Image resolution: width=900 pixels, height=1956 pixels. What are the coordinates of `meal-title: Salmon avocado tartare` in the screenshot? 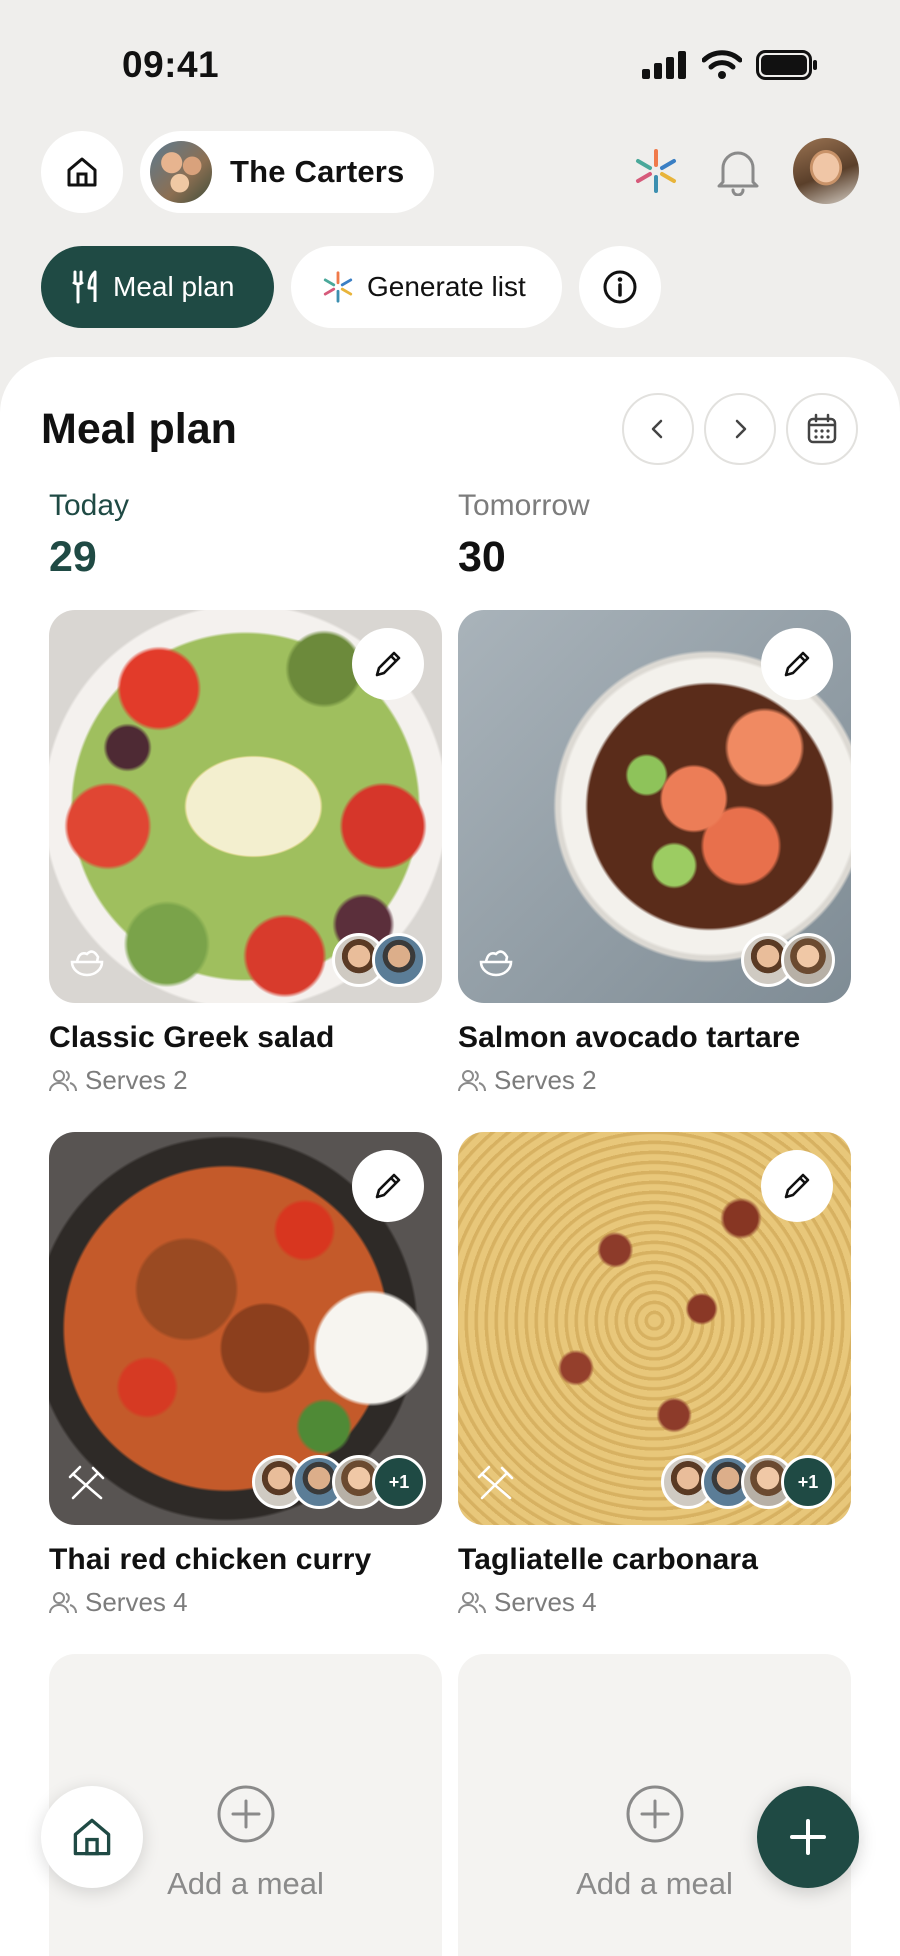 It's located at (629, 1037).